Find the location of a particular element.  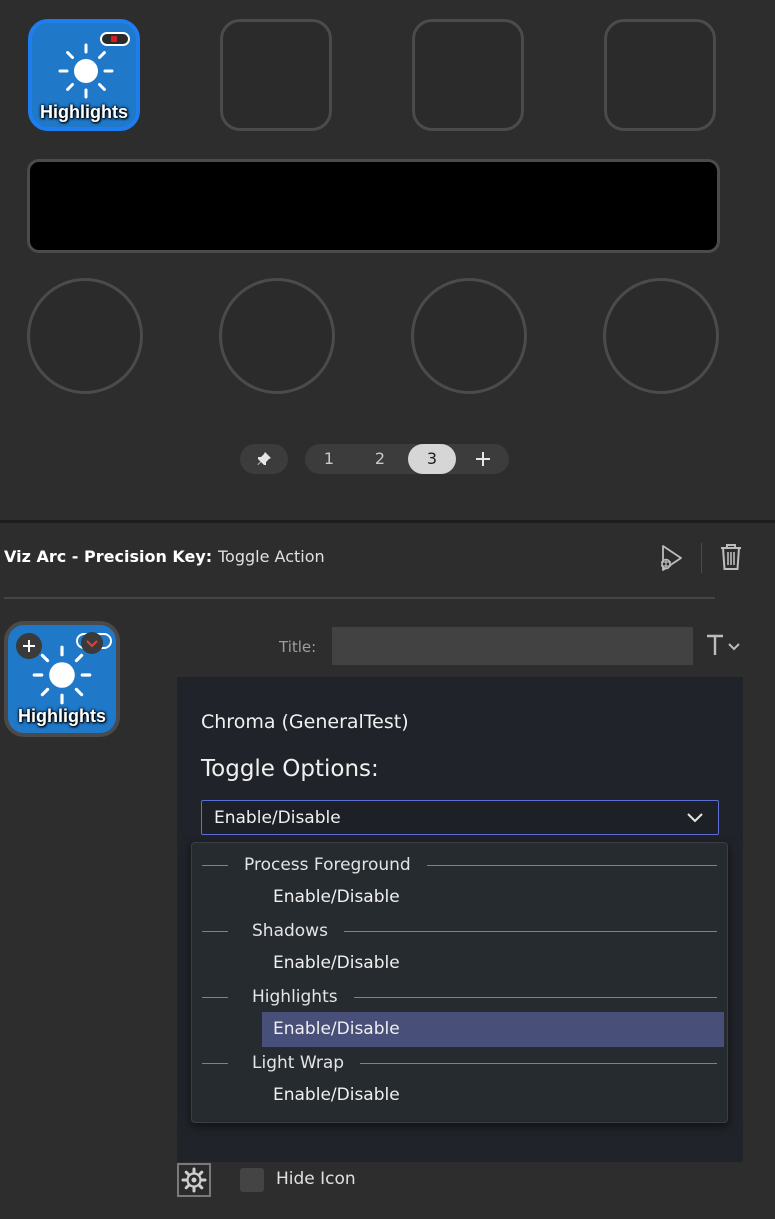

header-divider is located at coordinates (359, 598).